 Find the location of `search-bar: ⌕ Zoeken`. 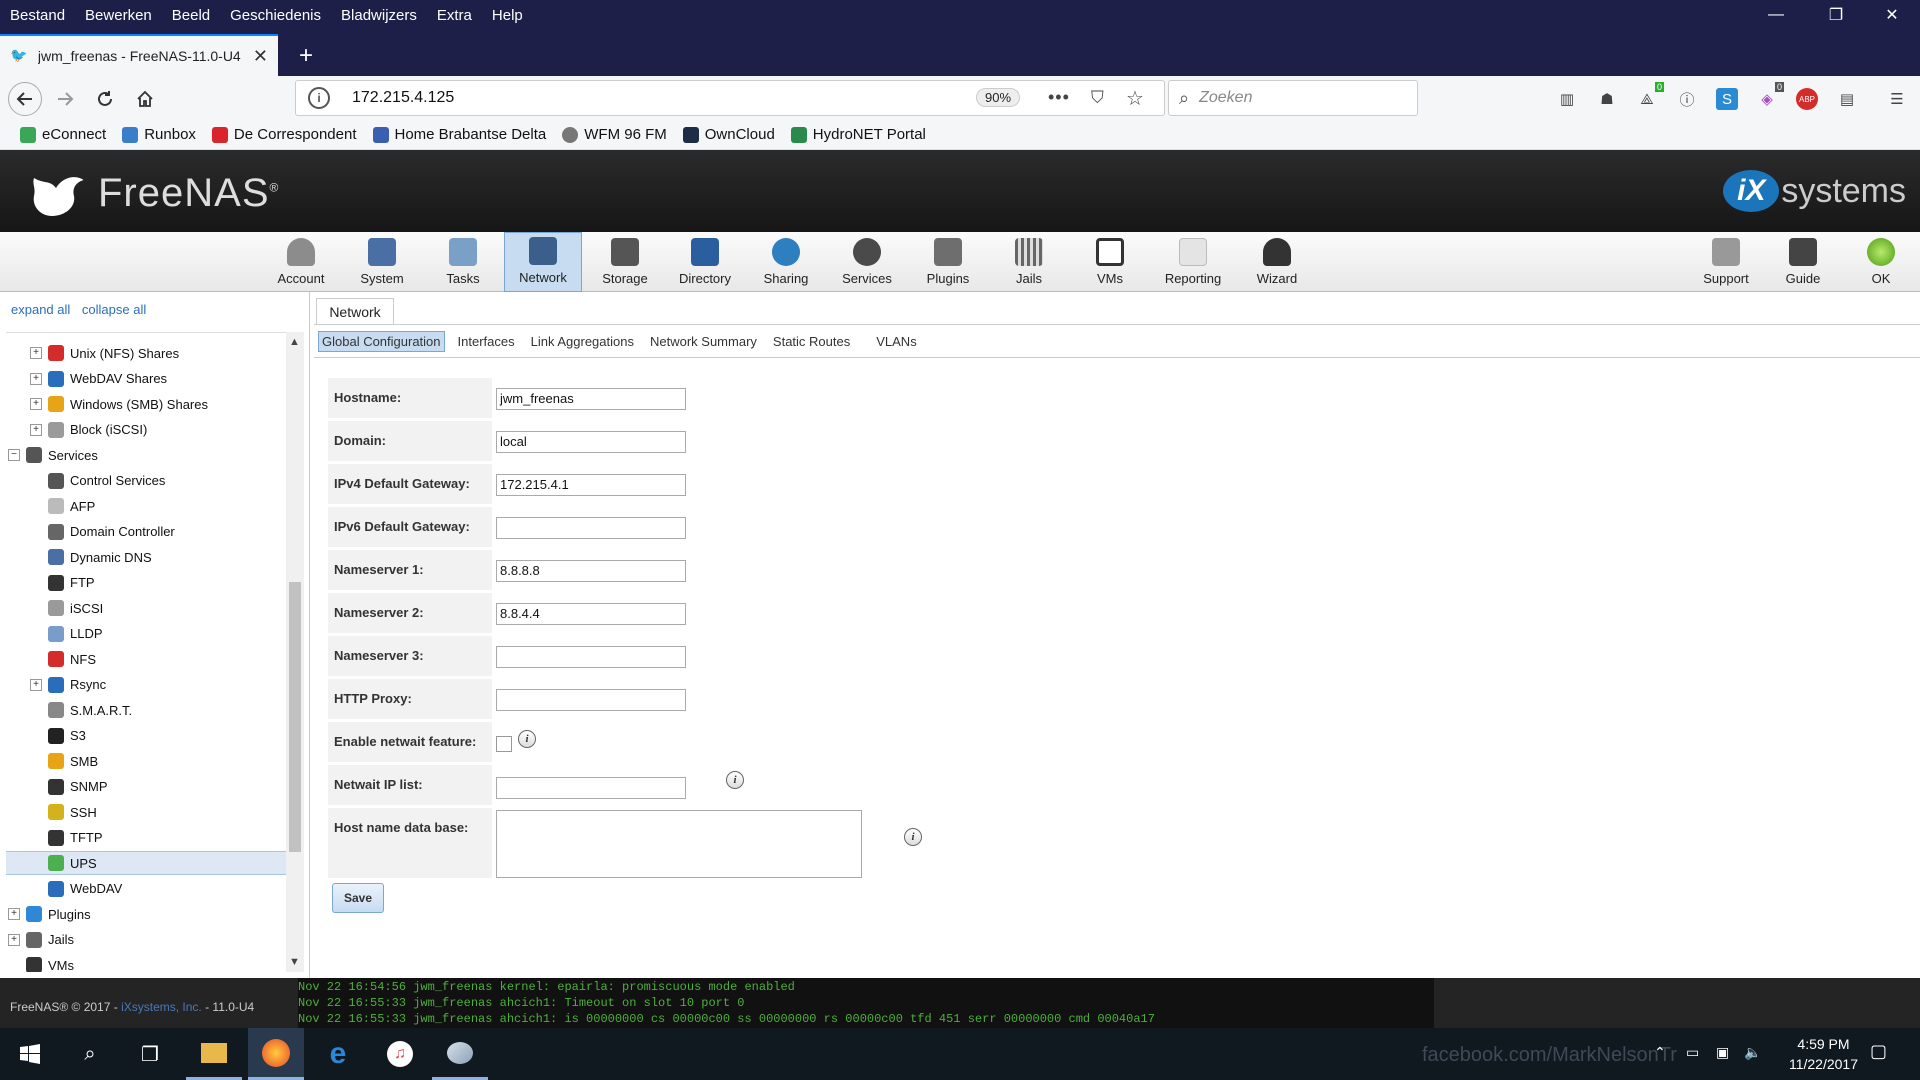

search-bar: ⌕ Zoeken is located at coordinates (1293, 98).